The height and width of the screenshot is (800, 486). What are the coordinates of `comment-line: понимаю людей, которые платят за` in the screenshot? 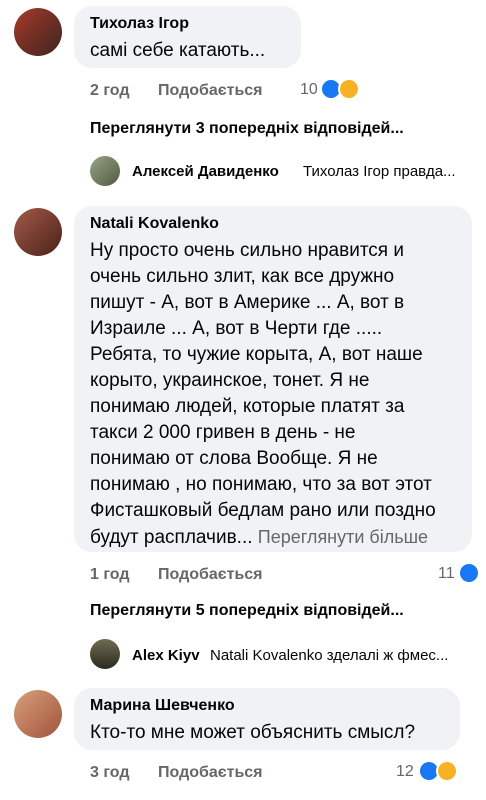 It's located at (247, 406).